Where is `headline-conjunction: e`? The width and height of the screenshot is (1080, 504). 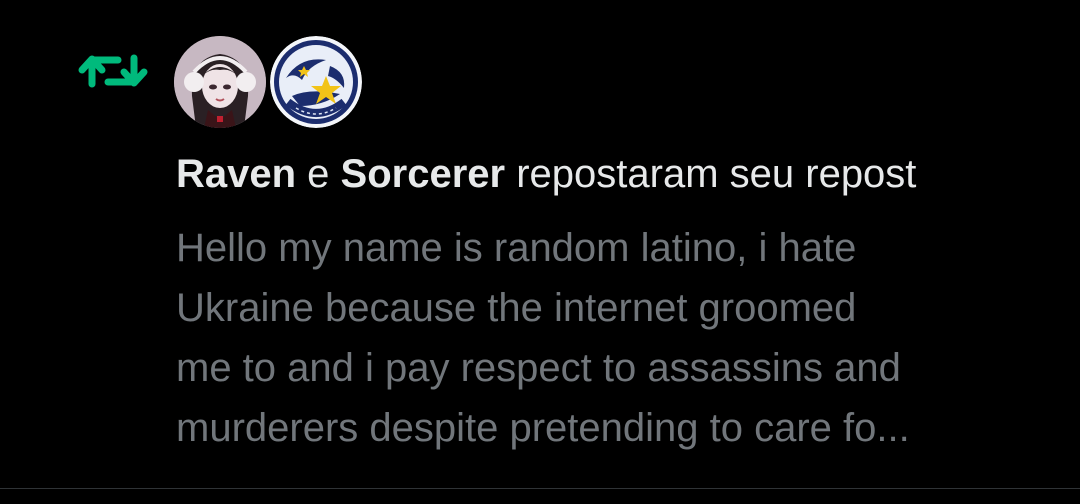 headline-conjunction: e is located at coordinates (318, 174).